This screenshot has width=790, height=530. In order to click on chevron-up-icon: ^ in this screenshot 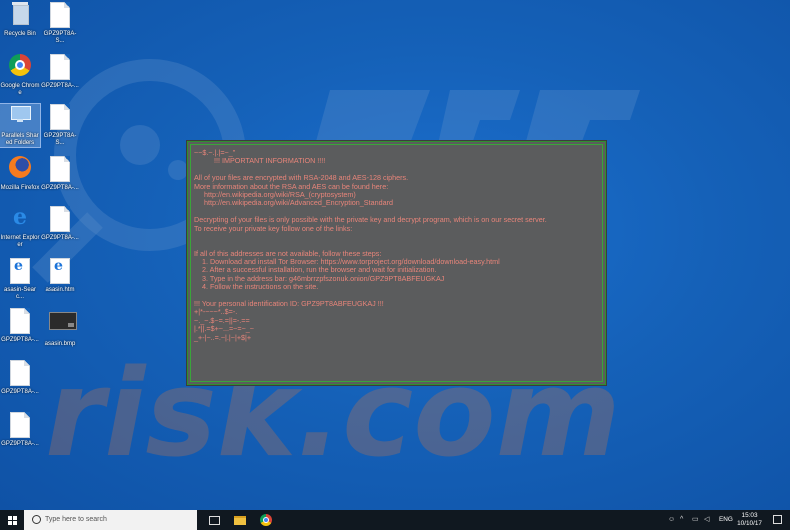, I will do `click(681, 520)`.